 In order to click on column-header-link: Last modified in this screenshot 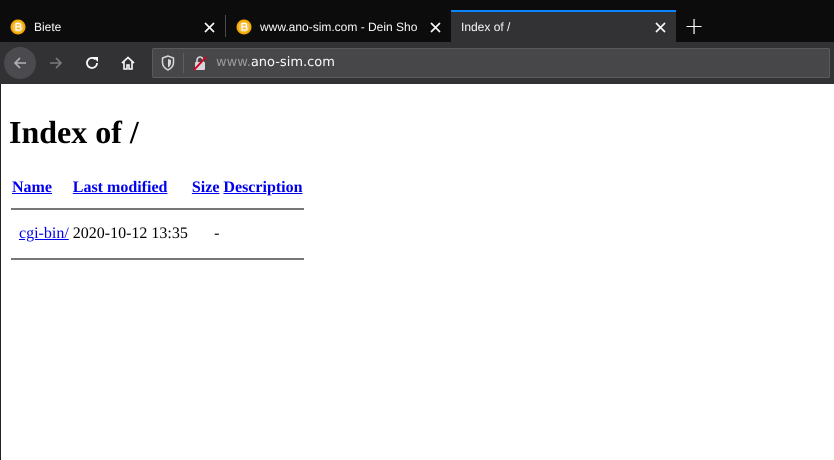, I will do `click(120, 187)`.